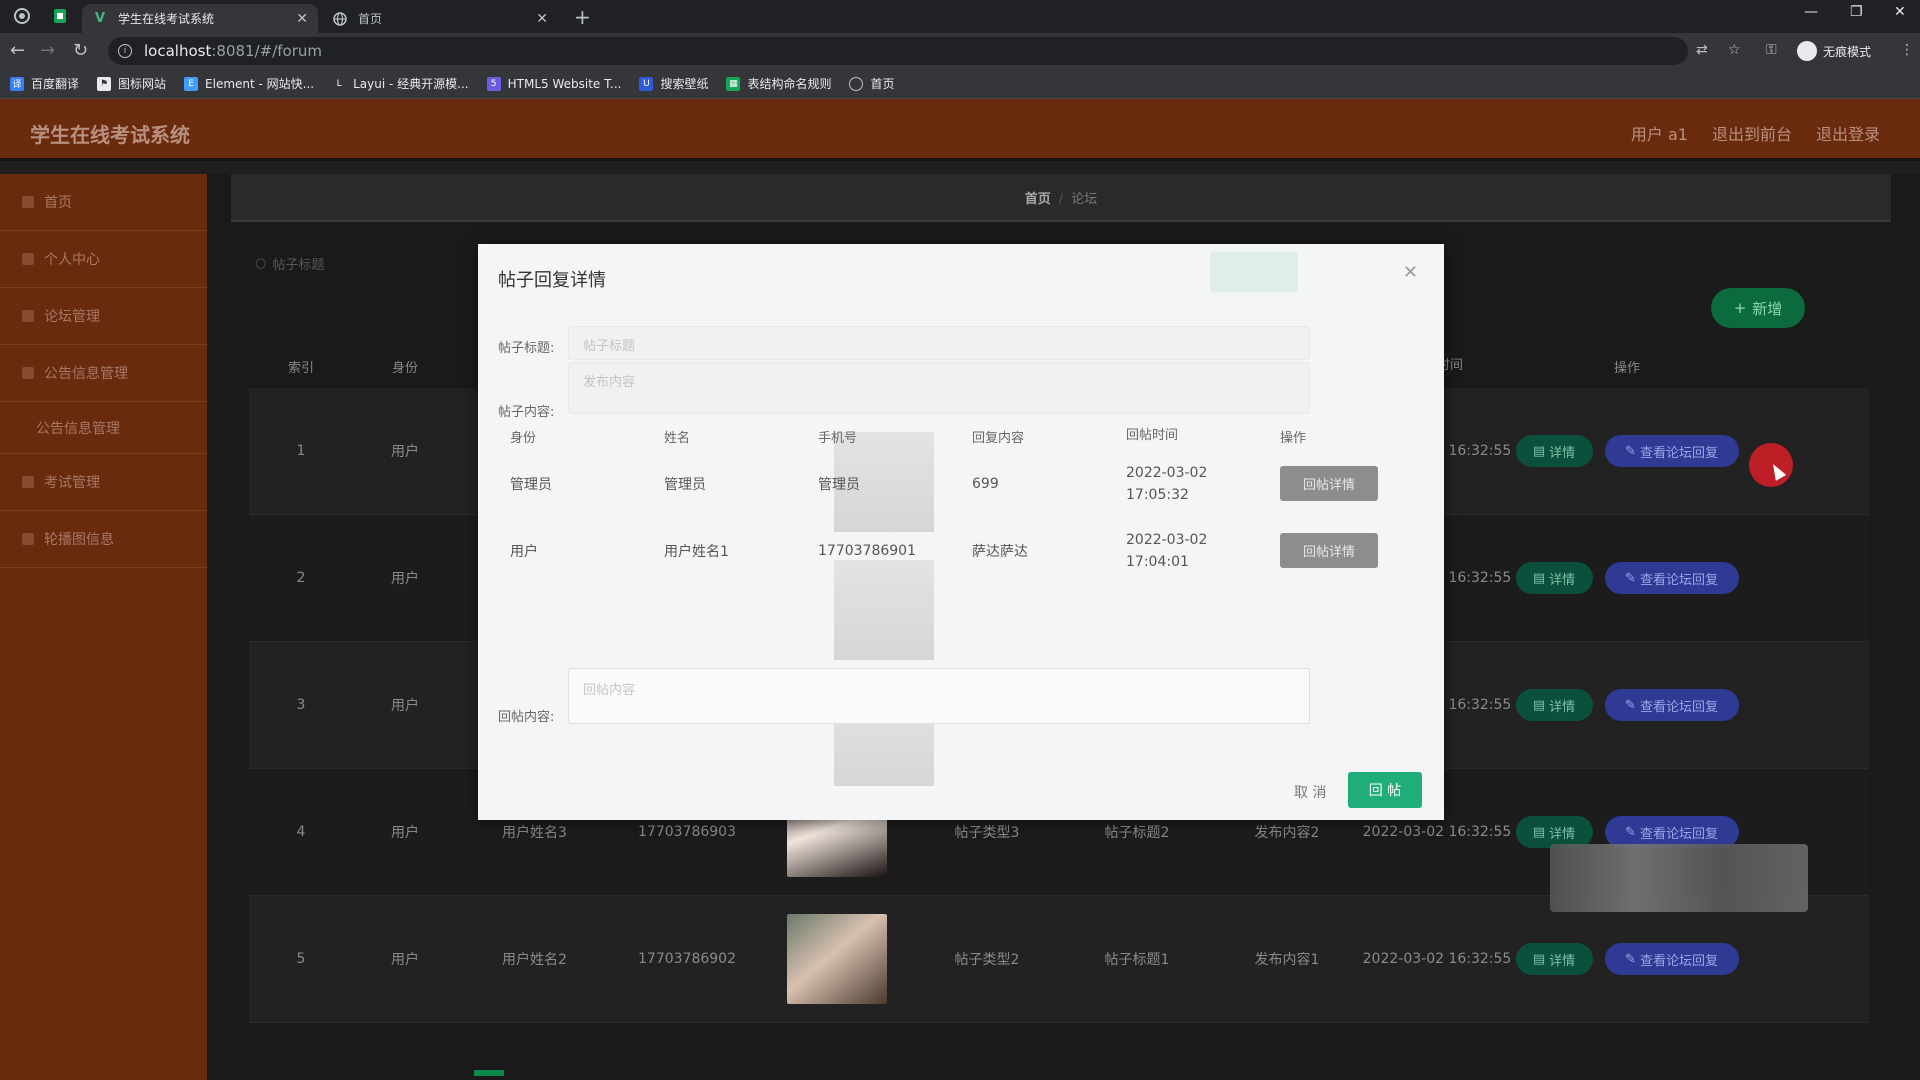 Image resolution: width=1920 pixels, height=1080 pixels. Describe the element at coordinates (1847, 51) in the screenshot. I see `profile-label: 无痕模式` at that location.